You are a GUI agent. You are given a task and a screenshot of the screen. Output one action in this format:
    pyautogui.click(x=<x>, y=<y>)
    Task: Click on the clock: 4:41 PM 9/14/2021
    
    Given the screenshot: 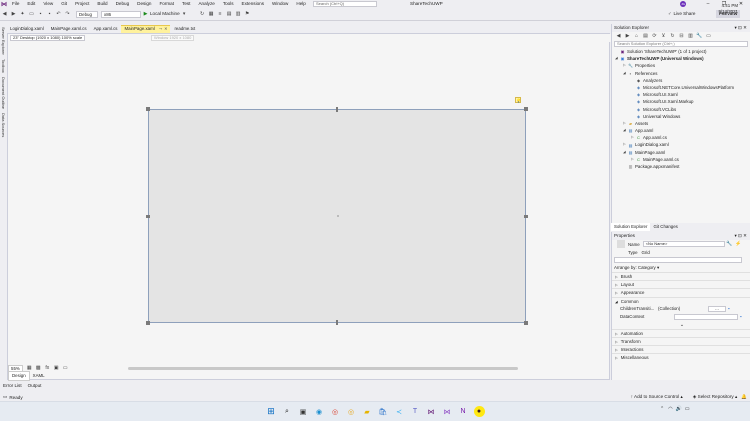 What is the action you would take?
    pyautogui.click(x=728, y=9)
    